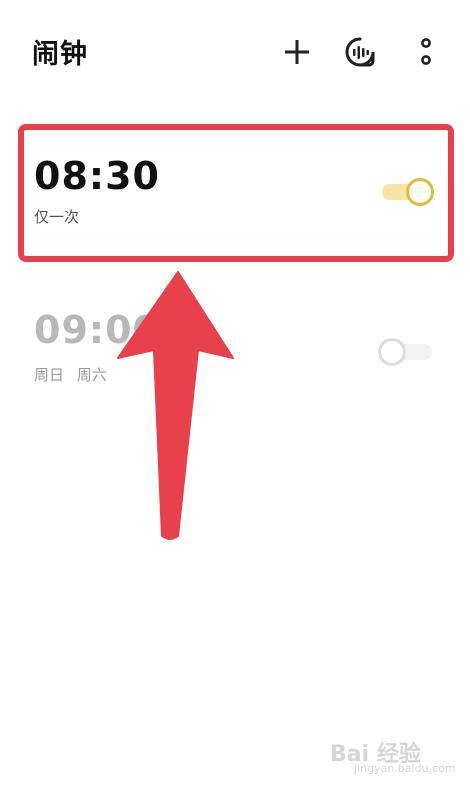  Describe the element at coordinates (60, 54) in the screenshot. I see `page-title: 闹钟` at that location.